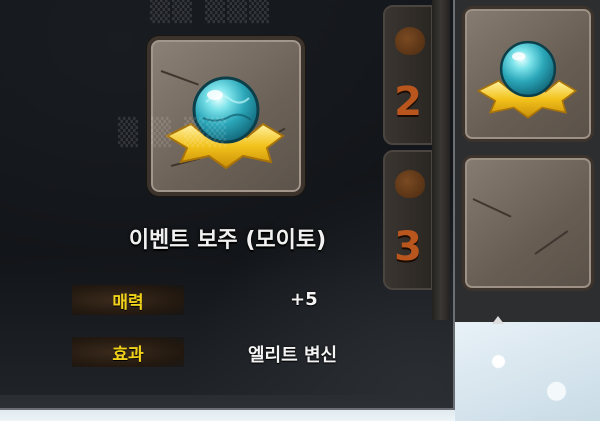 Image resolution: width=600 pixels, height=421 pixels. I want to click on mouse-cursor-icon, so click(498, 320).